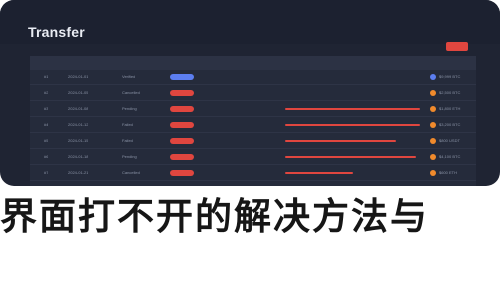  Describe the element at coordinates (253, 157) in the screenshot. I see `table-row: #6 2024-01-18 Pending $4,100 BTC` at that location.